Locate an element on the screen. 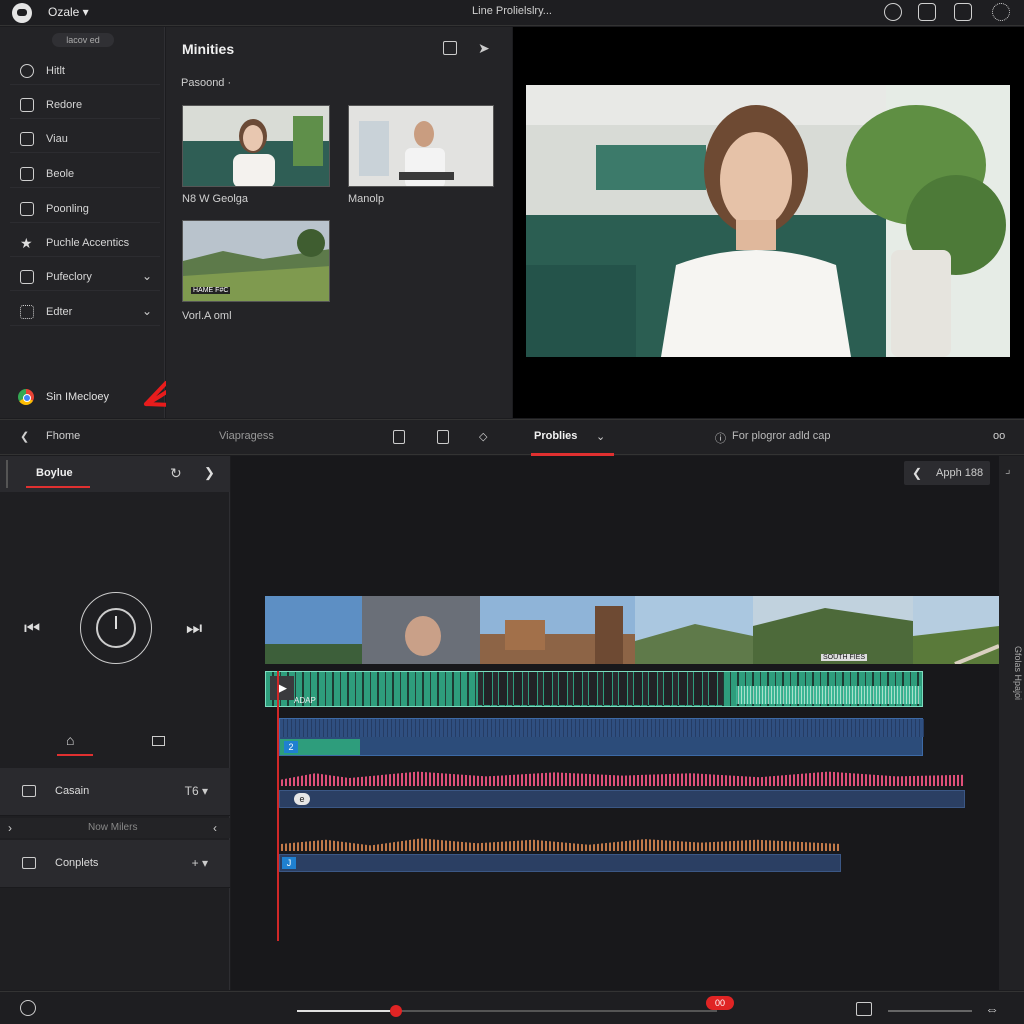 The height and width of the screenshot is (1024, 1024). viapragess-button: Viapragess is located at coordinates (246, 436).